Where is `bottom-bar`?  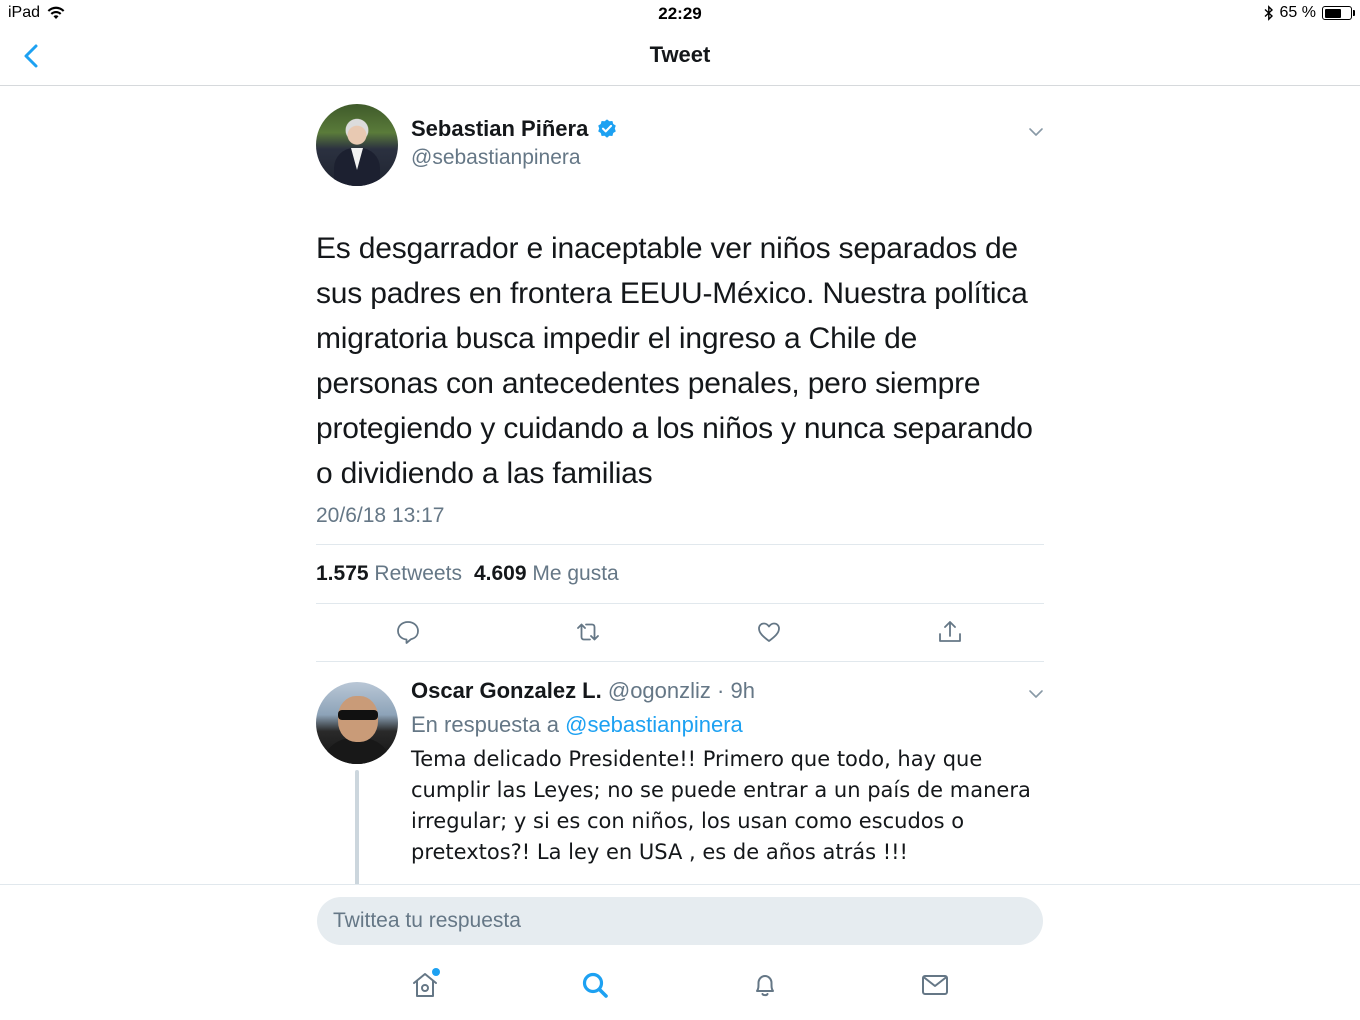 bottom-bar is located at coordinates (680, 952).